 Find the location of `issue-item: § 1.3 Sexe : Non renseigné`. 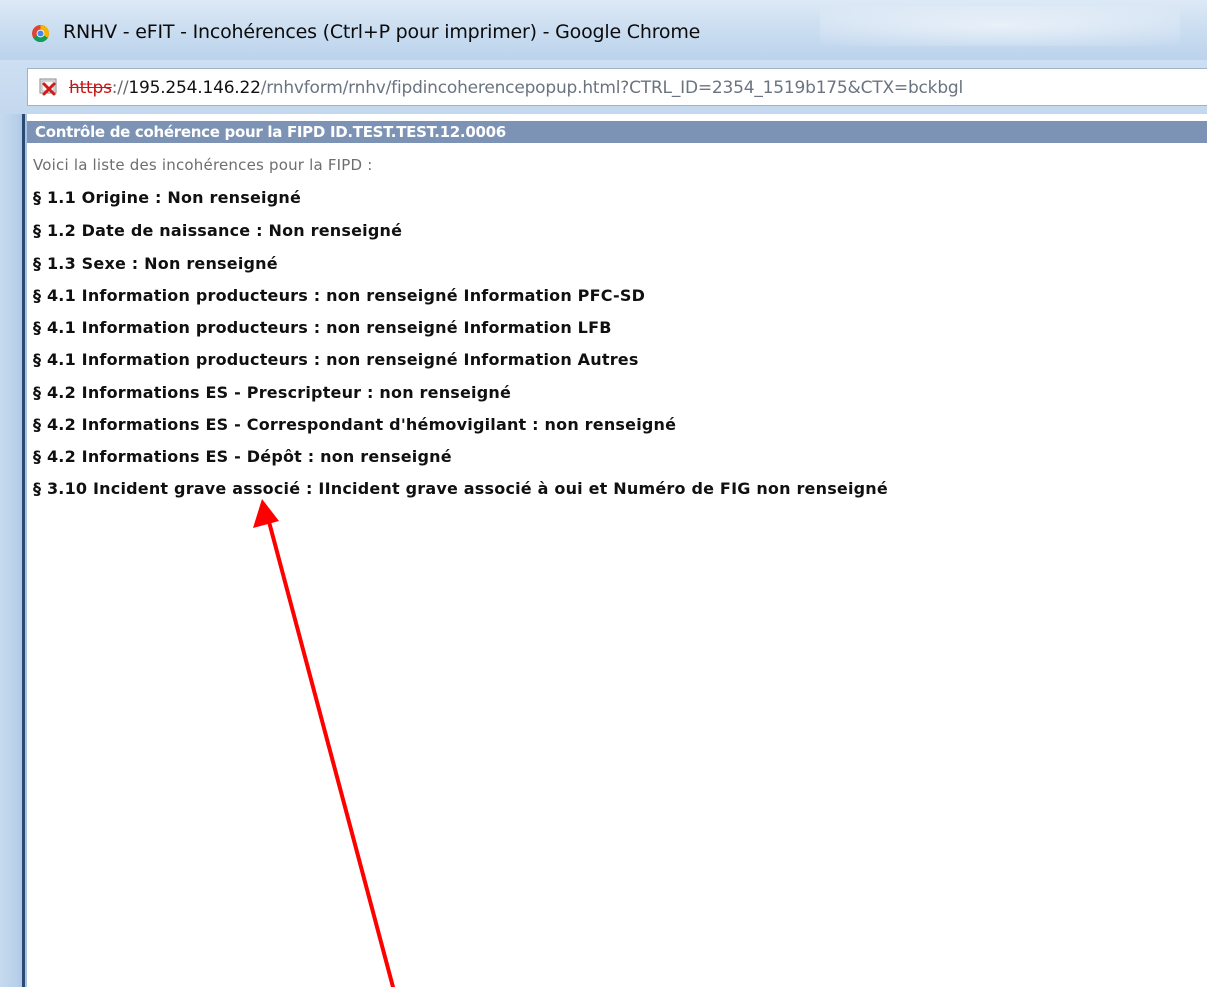

issue-item: § 1.3 Sexe : Non renseigné is located at coordinates (155, 263).